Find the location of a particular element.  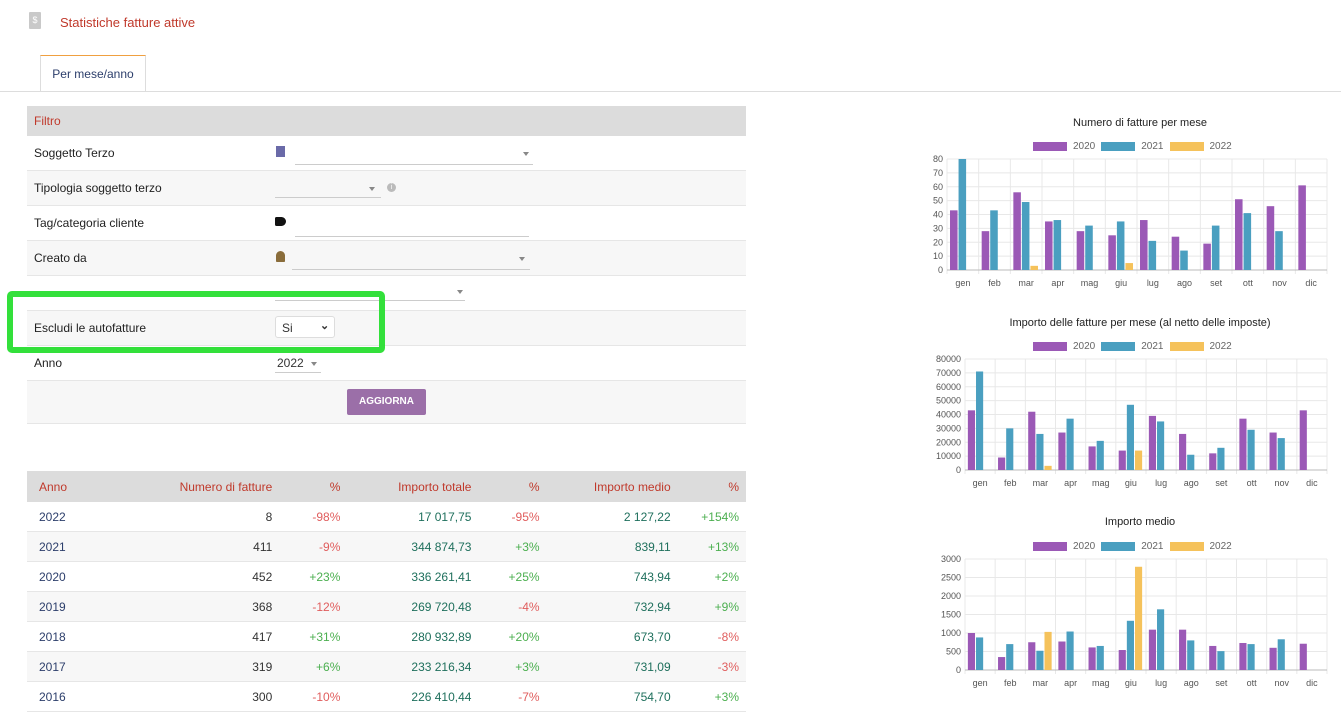

x-tick-label: giu is located at coordinates (1131, 483).